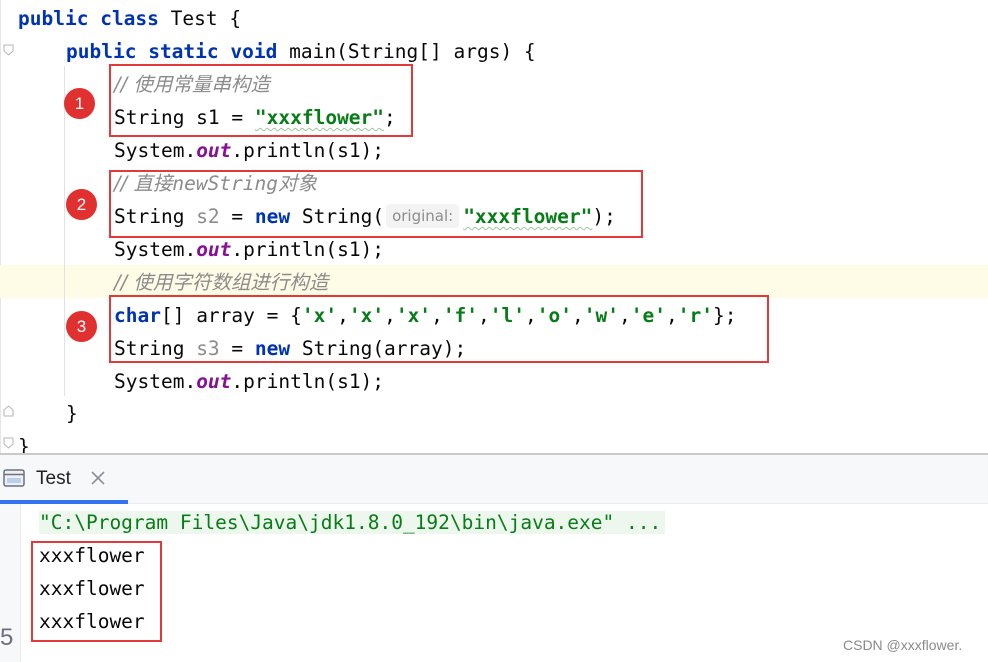 The height and width of the screenshot is (662, 988). What do you see at coordinates (53, 478) in the screenshot?
I see `tab-label: Test` at bounding box center [53, 478].